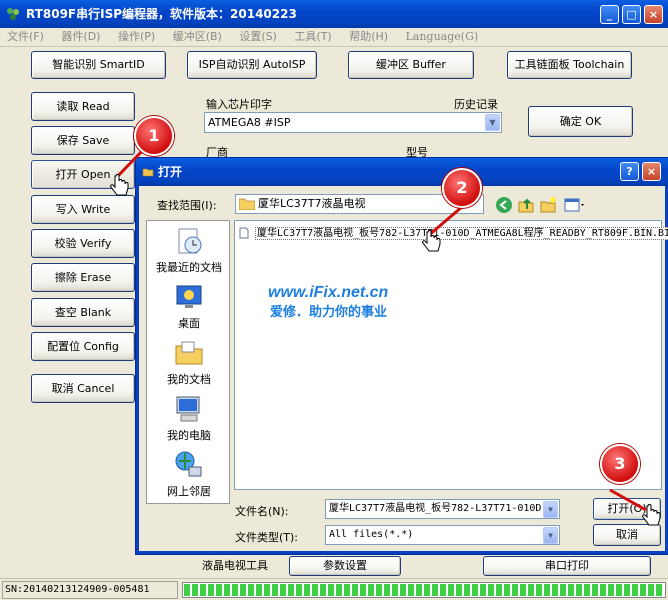 The image size is (668, 600). What do you see at coordinates (334, 14) in the screenshot?
I see `app-titlebar: RT809F串行ISP编程器，软件版本：20140223 _ □ ×` at bounding box center [334, 14].